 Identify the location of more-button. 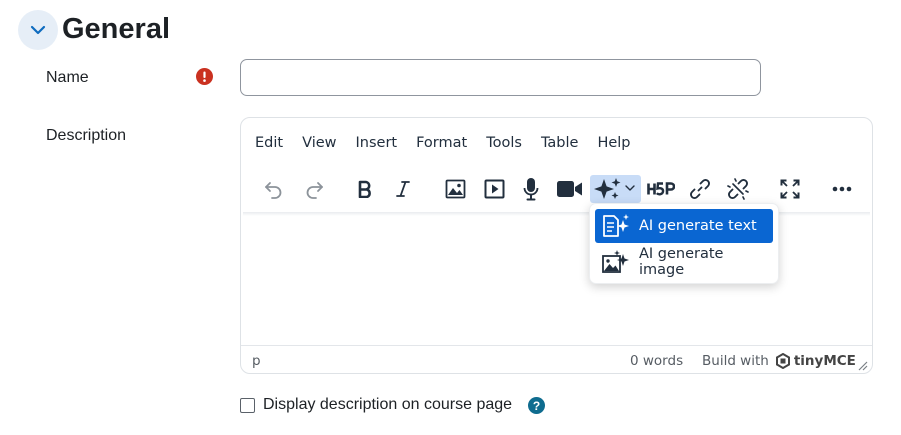
(842, 189).